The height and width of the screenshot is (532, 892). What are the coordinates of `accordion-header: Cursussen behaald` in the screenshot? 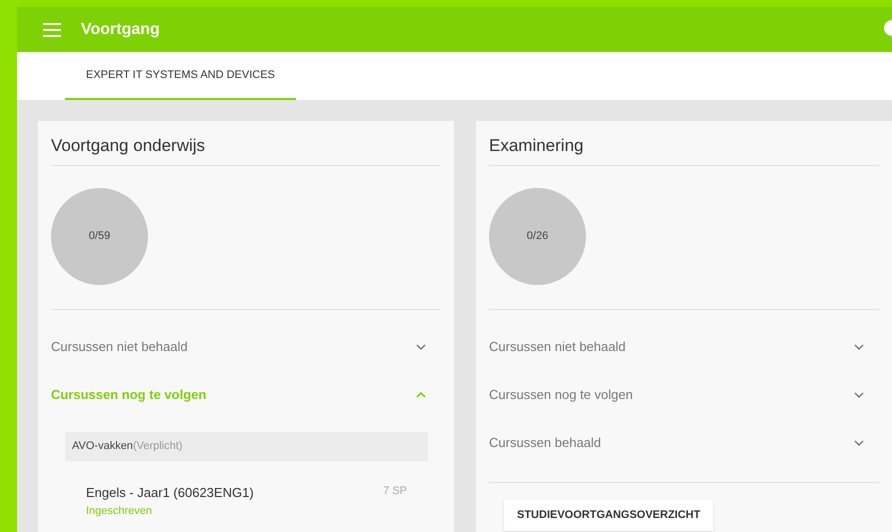 It's located at (684, 443).